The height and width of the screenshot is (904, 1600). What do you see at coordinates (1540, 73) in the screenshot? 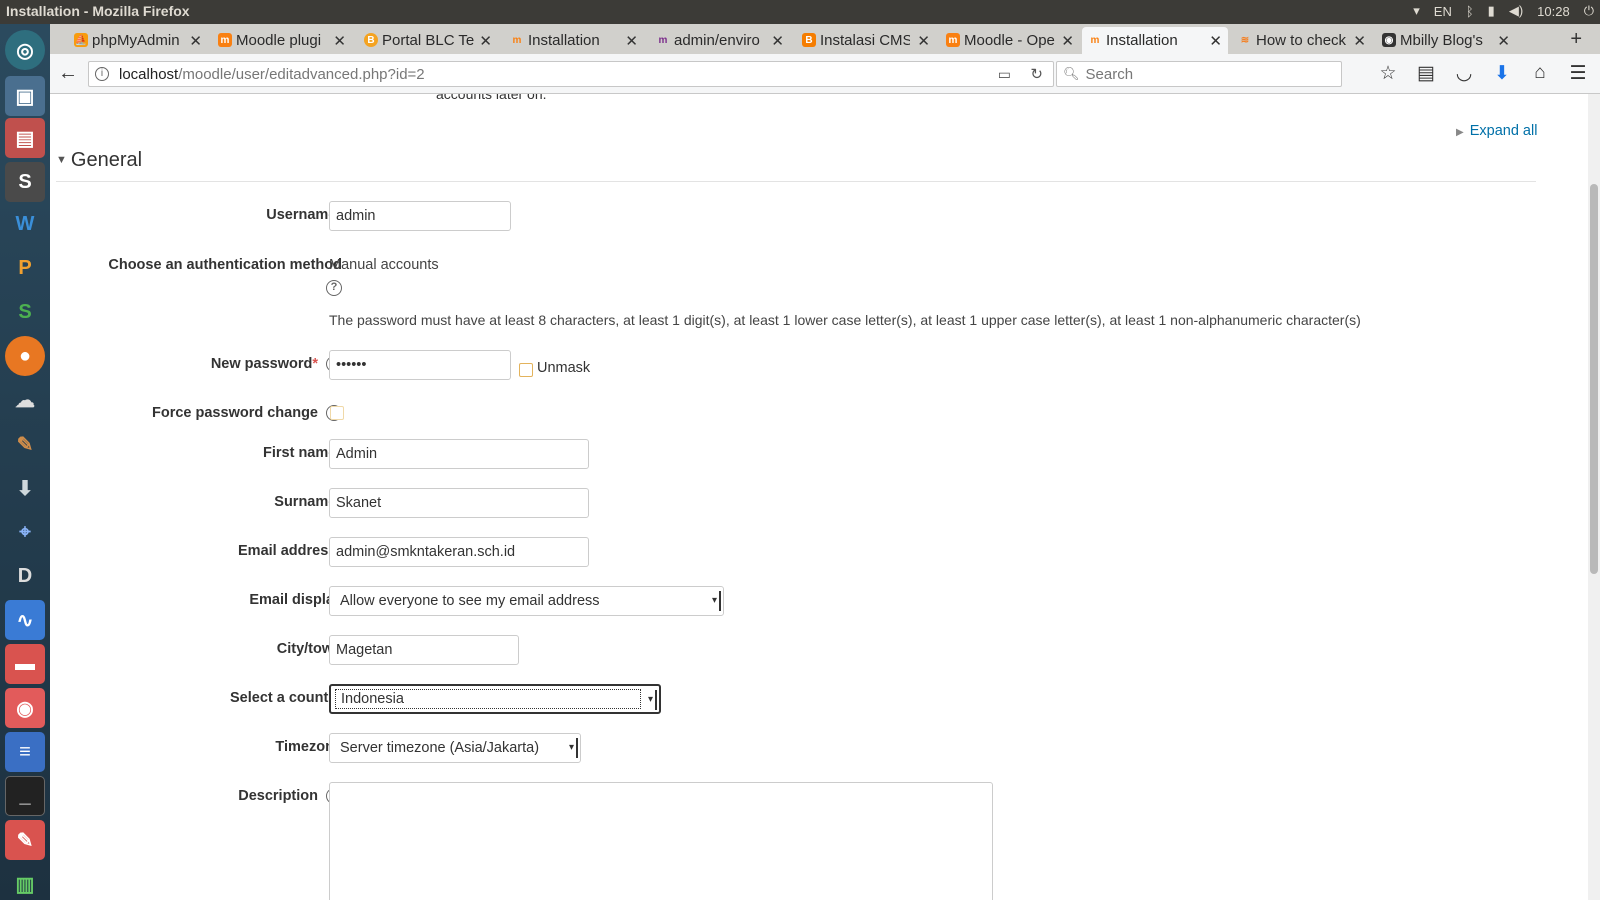
I see `home-icon: ⌂` at bounding box center [1540, 73].